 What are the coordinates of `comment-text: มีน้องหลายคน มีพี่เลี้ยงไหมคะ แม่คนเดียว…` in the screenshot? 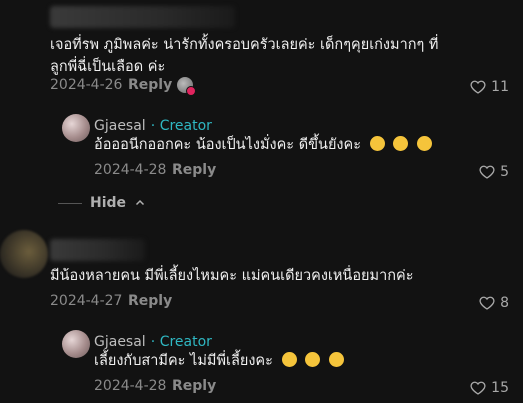 It's located at (232, 276).